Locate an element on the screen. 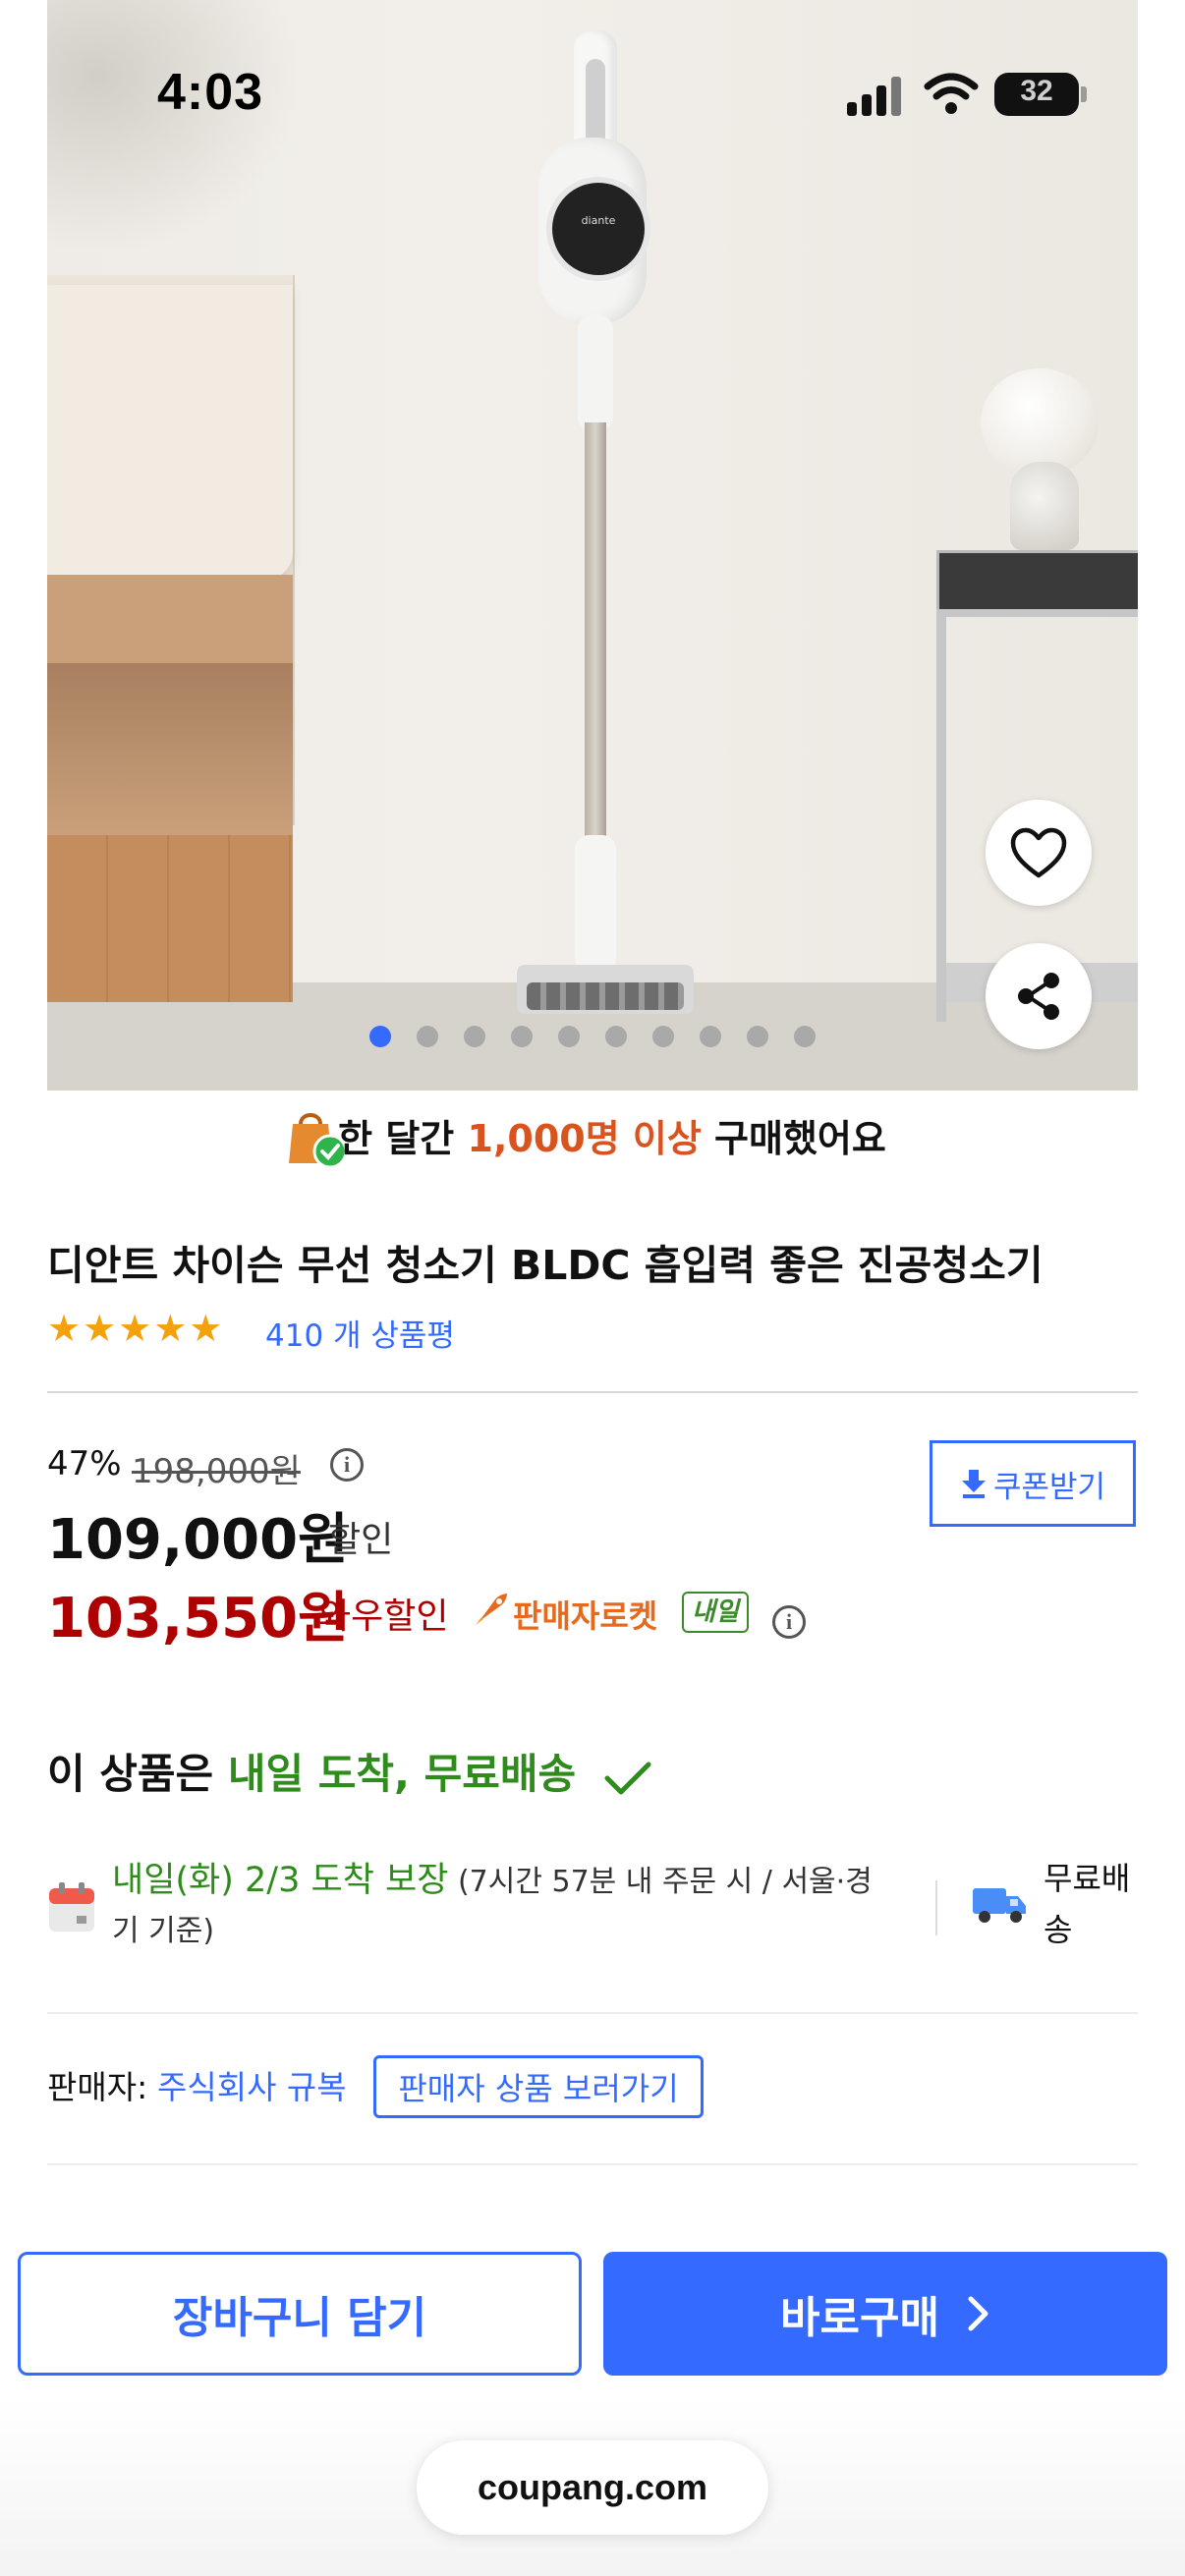 Image resolution: width=1185 pixels, height=2576 pixels. status-time: 4:03 is located at coordinates (211, 92).